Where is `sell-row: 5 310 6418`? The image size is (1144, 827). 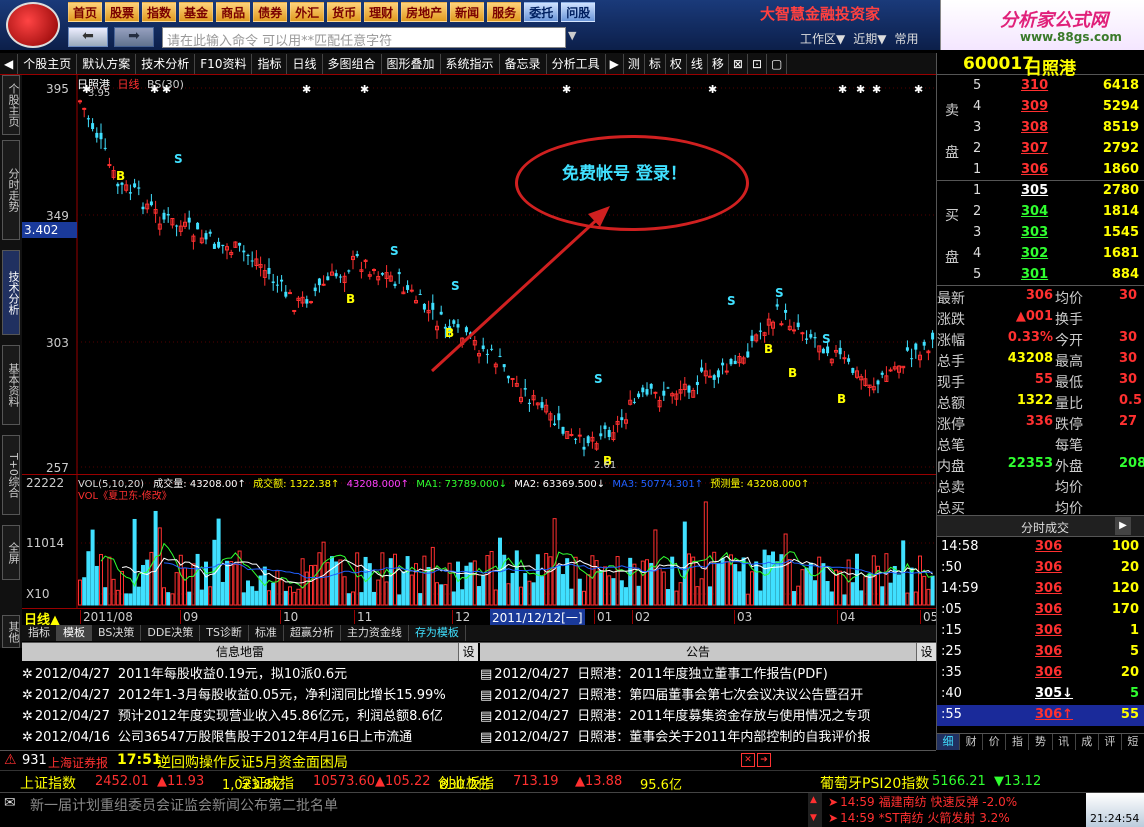 sell-row: 5 310 6418 is located at coordinates (1040, 86).